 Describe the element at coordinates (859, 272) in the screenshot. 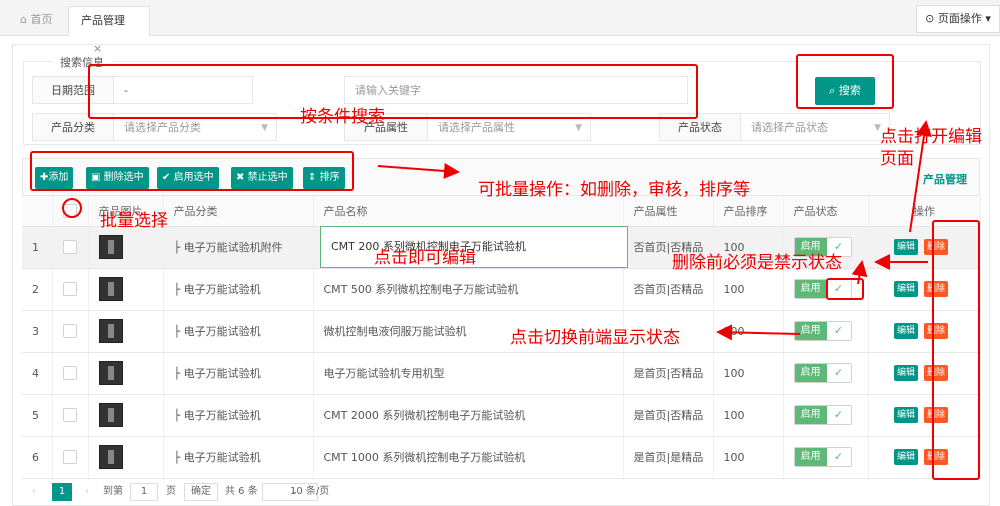

I see `arrow-delete-toggle` at that location.